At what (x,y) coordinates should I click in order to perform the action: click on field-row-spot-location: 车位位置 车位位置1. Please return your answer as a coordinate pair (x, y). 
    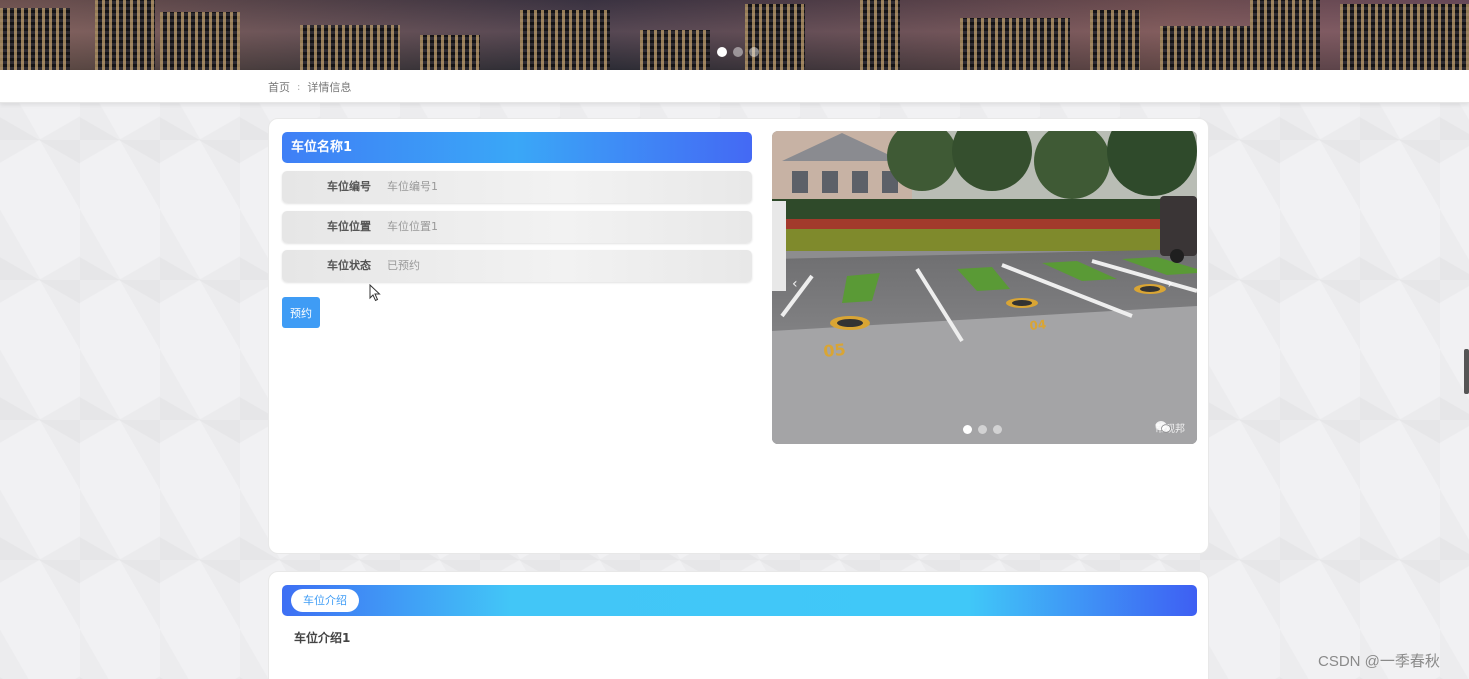
    Looking at the image, I should click on (517, 227).